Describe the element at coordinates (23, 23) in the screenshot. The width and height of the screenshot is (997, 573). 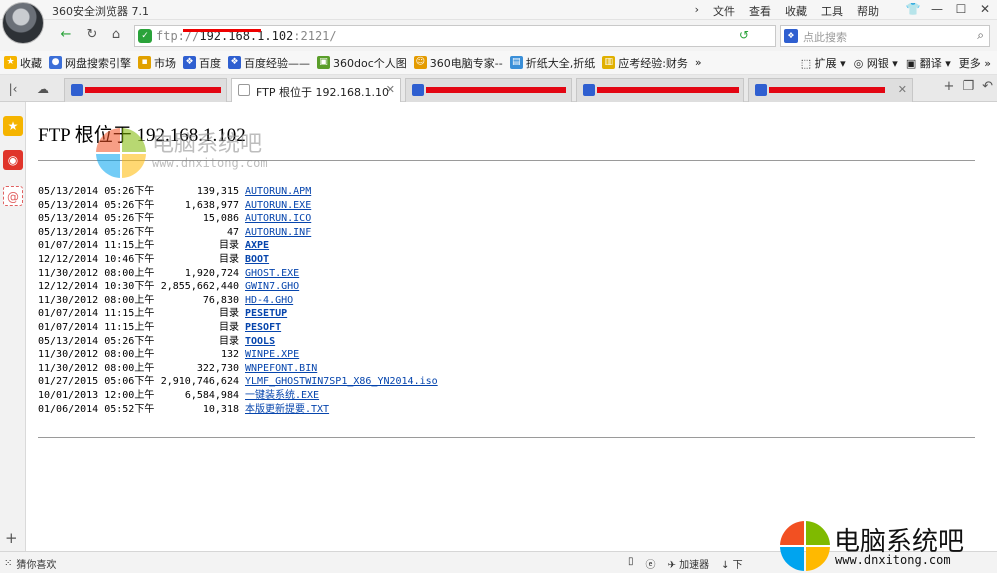
I see `avatar` at that location.